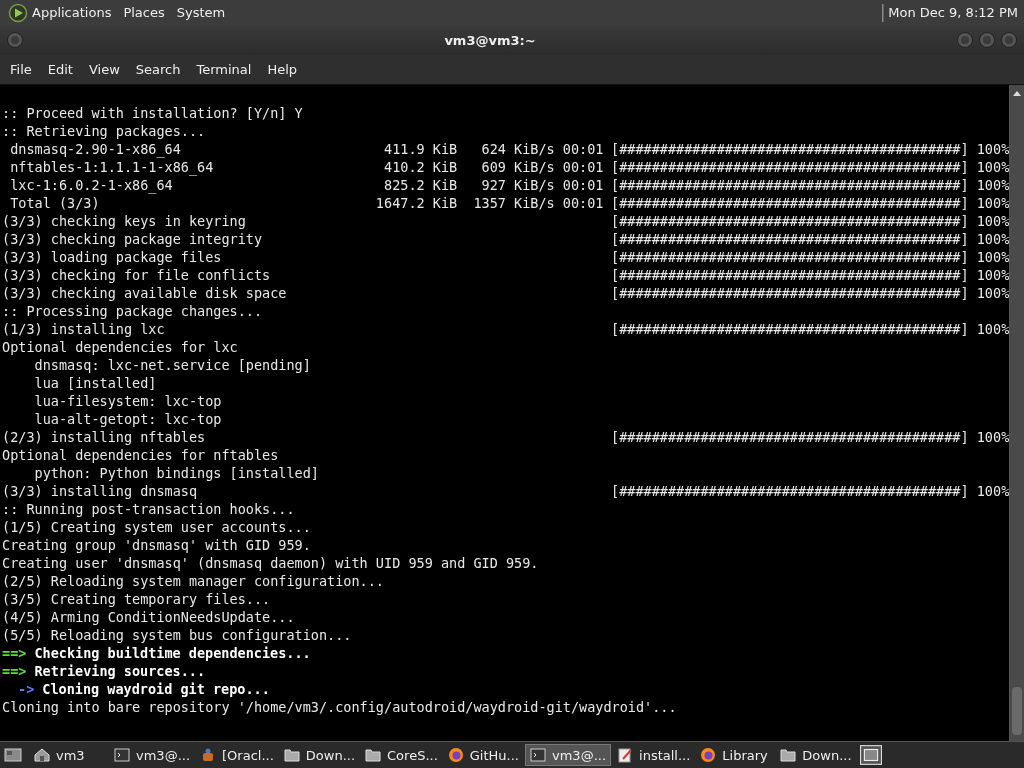  I want to click on terminal-line: :: Proceed with installation? [Y/n] Y, so click(152, 113).